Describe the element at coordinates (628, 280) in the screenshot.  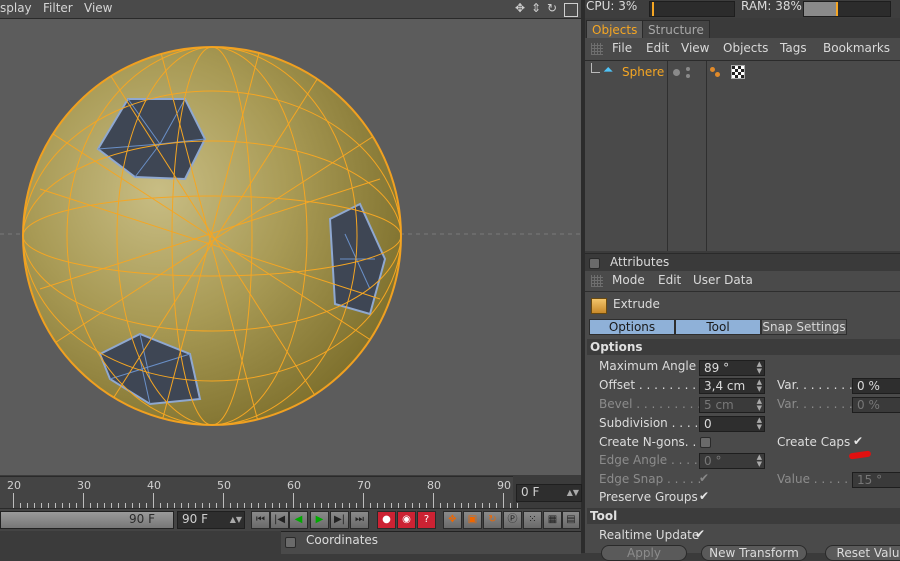
I see `menu-mode: Mode` at that location.